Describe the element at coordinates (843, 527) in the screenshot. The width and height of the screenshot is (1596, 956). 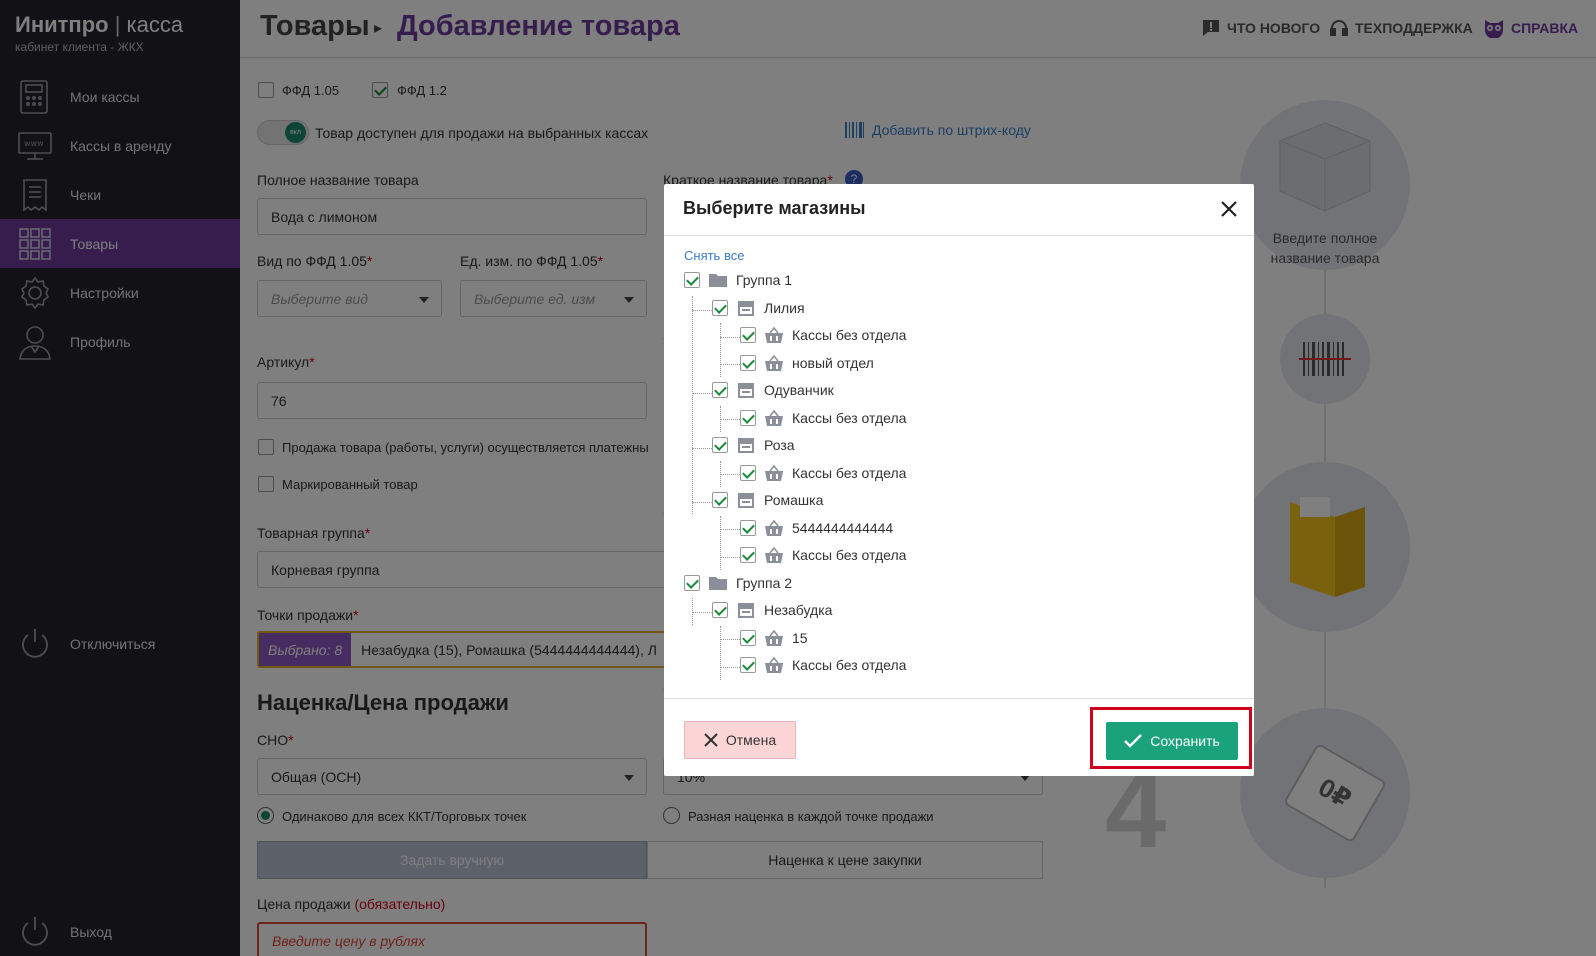
I see `tree-item-label: 5444444444444` at that location.